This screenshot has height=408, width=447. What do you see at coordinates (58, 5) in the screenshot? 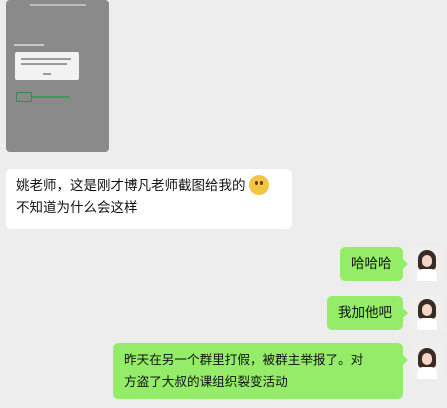
I see `thumbnail-header` at bounding box center [58, 5].